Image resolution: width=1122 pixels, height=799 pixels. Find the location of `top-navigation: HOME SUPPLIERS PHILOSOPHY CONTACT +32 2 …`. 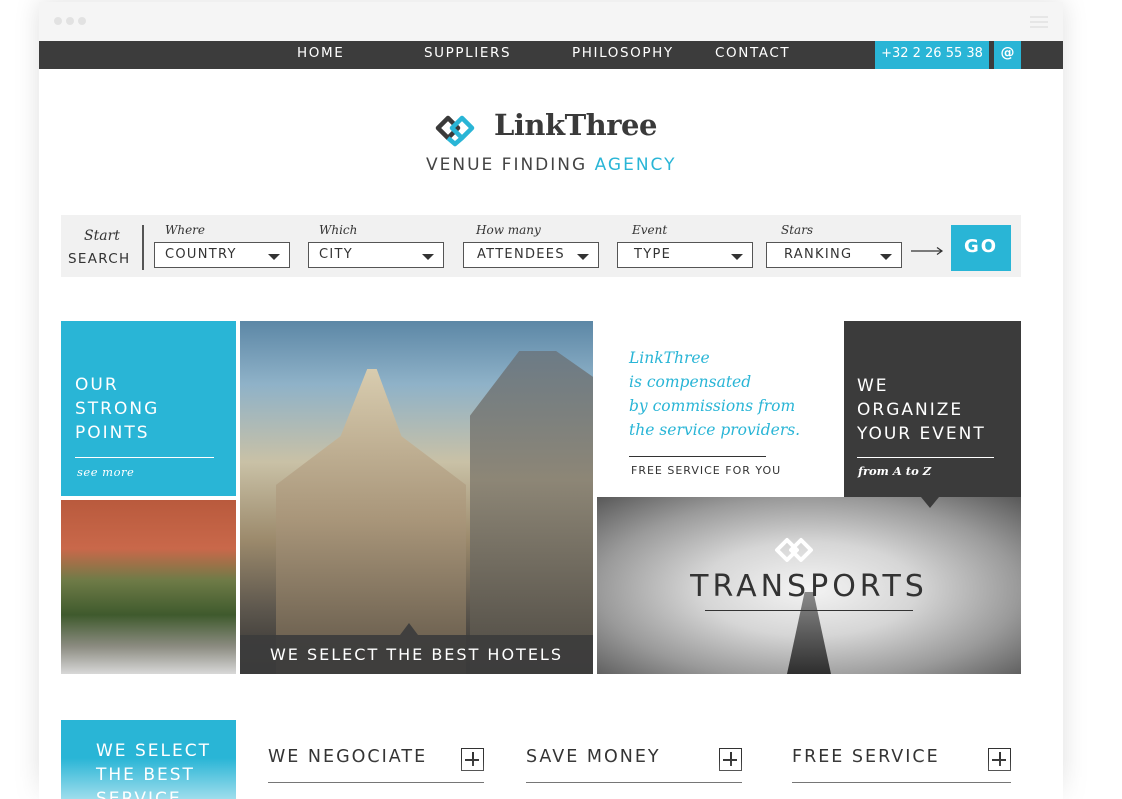

top-navigation: HOME SUPPLIERS PHILOSOPHY CONTACT +32 2 … is located at coordinates (551, 63).